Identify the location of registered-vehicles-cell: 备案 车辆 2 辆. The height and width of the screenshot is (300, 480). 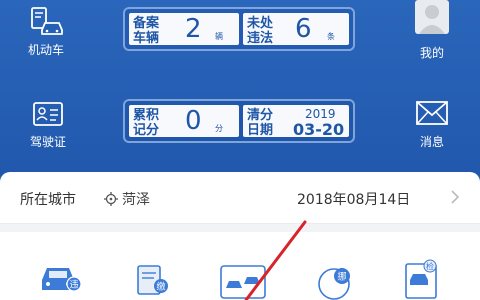
(184, 29).